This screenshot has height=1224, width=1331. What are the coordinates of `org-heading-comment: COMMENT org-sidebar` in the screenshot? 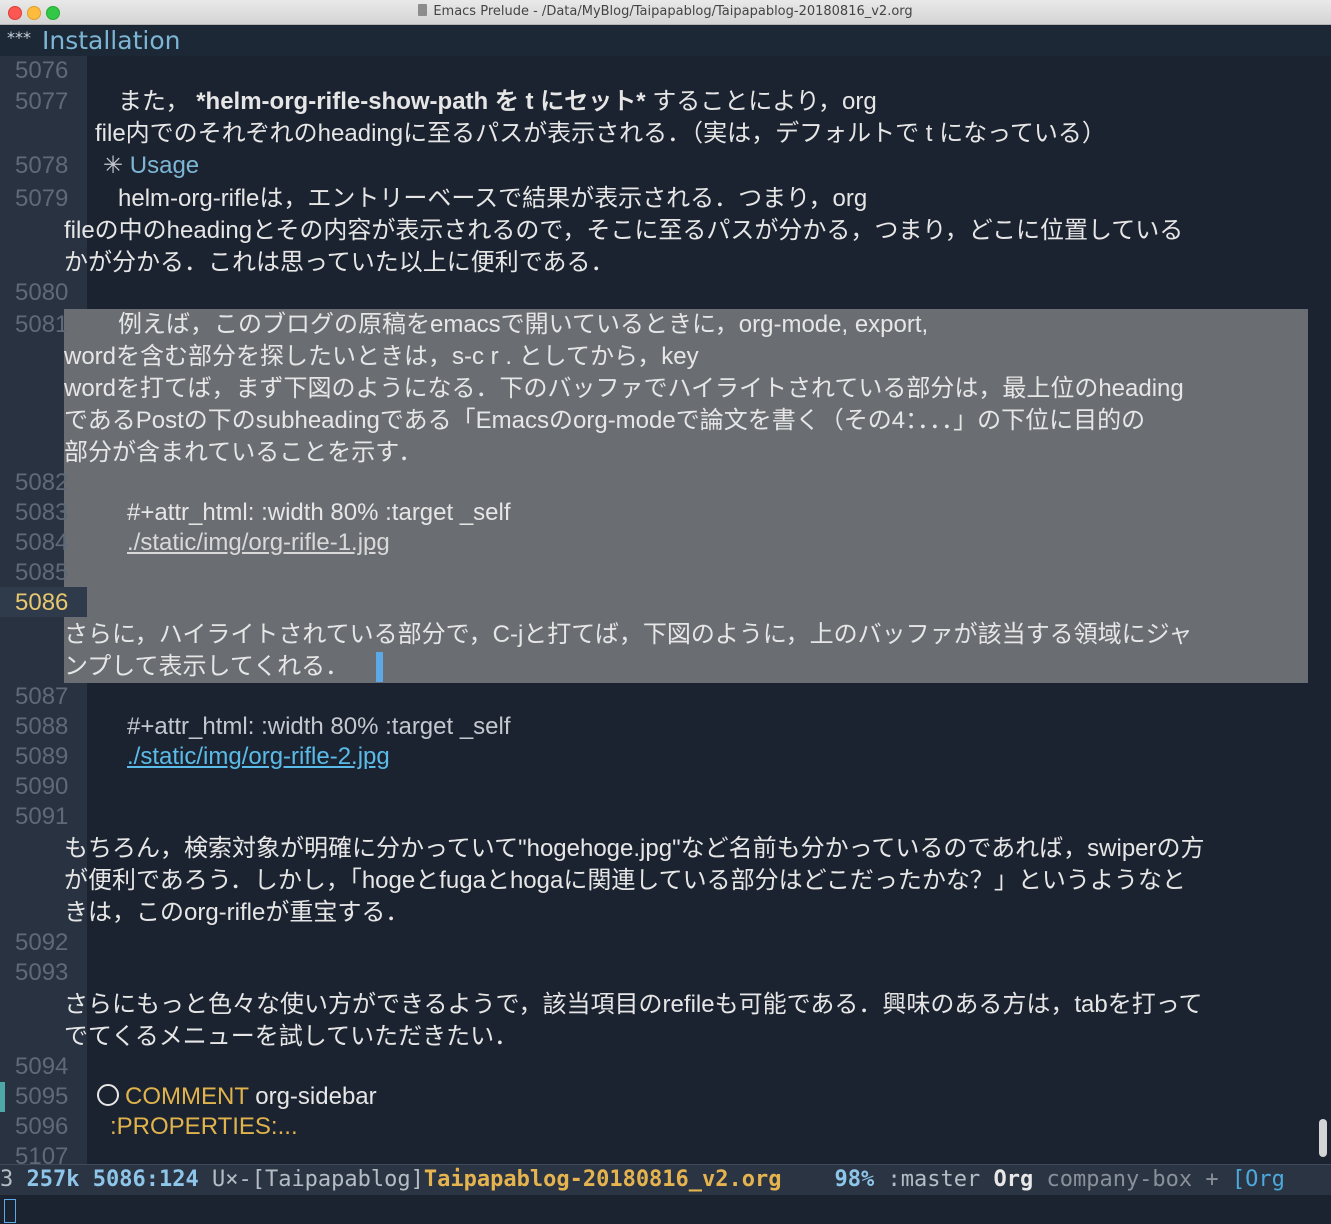 It's located at (237, 1097).